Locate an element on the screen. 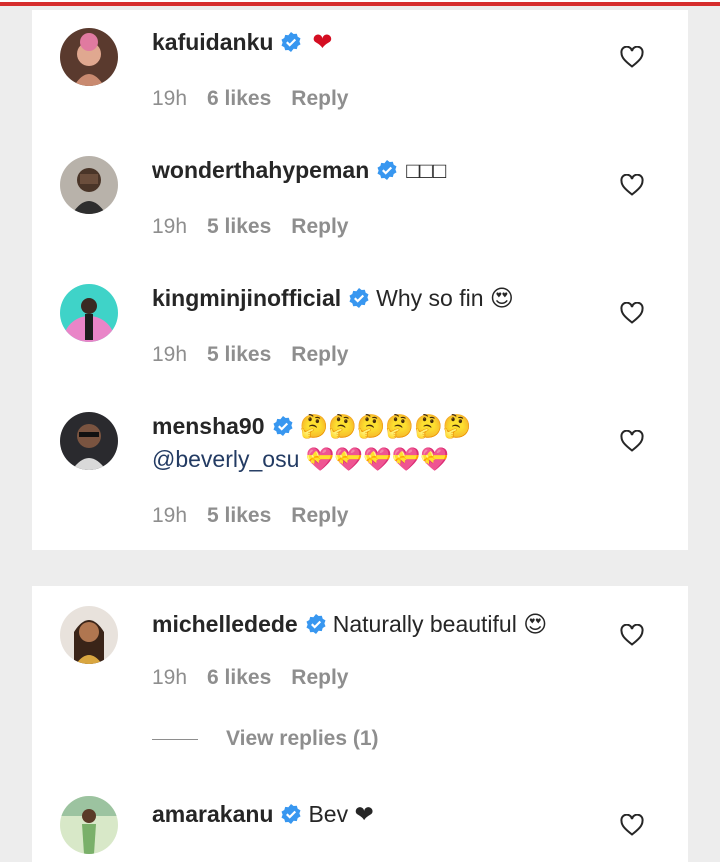  username: kingminjinofficial is located at coordinates (246, 298).